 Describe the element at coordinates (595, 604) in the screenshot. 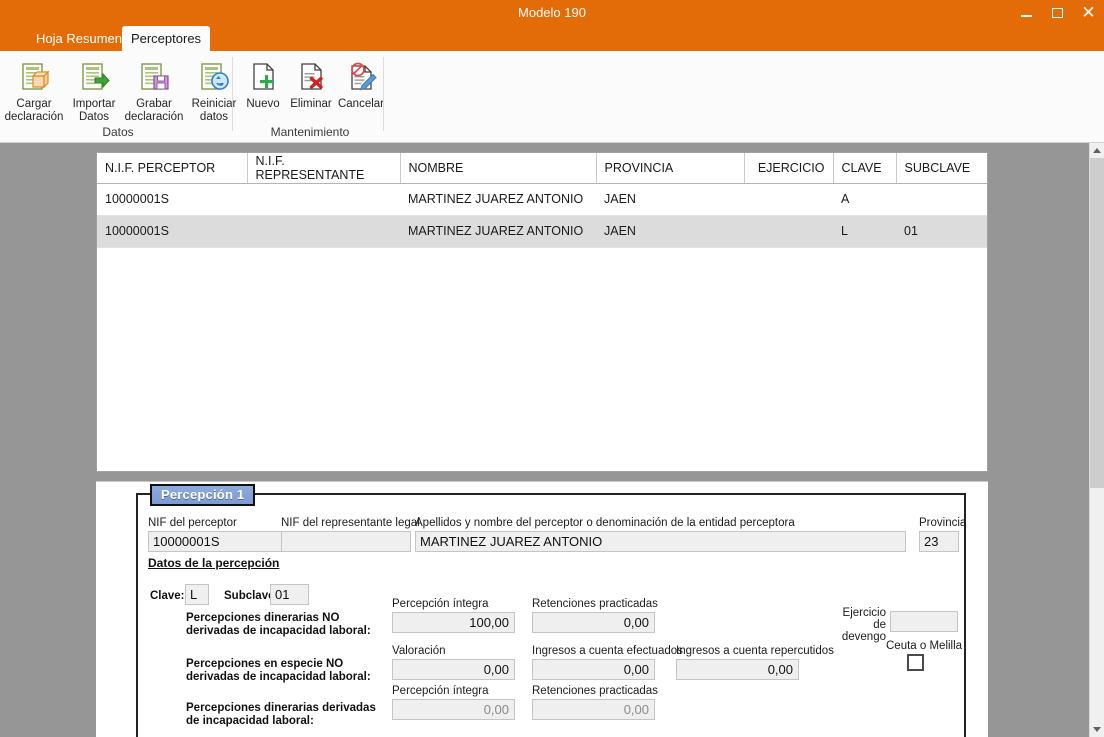

I see `retenciones-practicadas-1-label: Retenciones practicadas` at that location.